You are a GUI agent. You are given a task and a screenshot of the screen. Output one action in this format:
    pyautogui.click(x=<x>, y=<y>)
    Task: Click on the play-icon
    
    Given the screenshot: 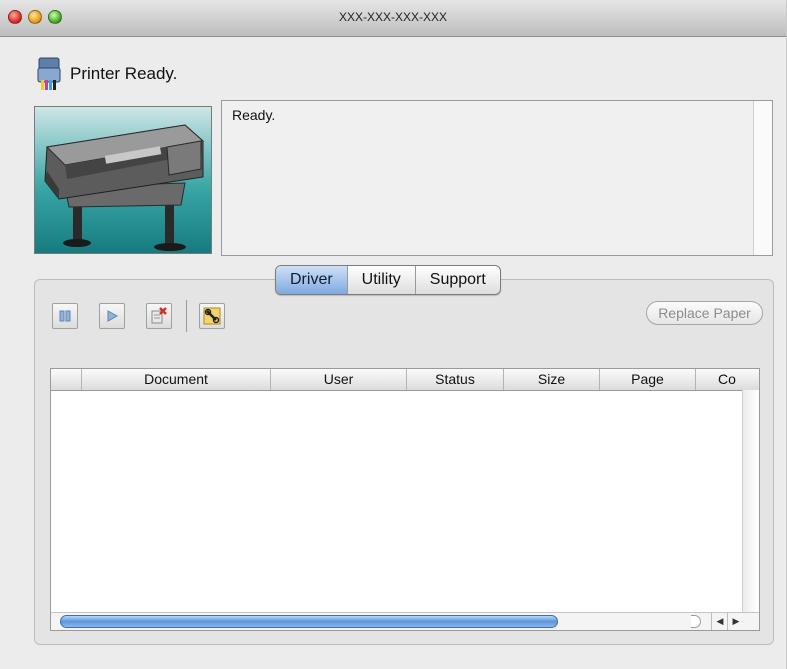 What is the action you would take?
    pyautogui.click(x=113, y=316)
    